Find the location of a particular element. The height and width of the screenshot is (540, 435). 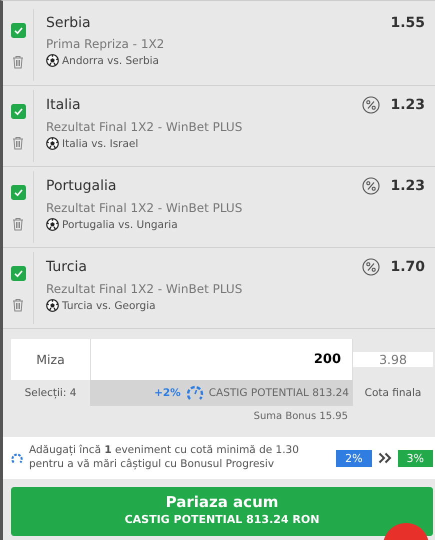

match-name: Italia vs. Israel is located at coordinates (100, 144).